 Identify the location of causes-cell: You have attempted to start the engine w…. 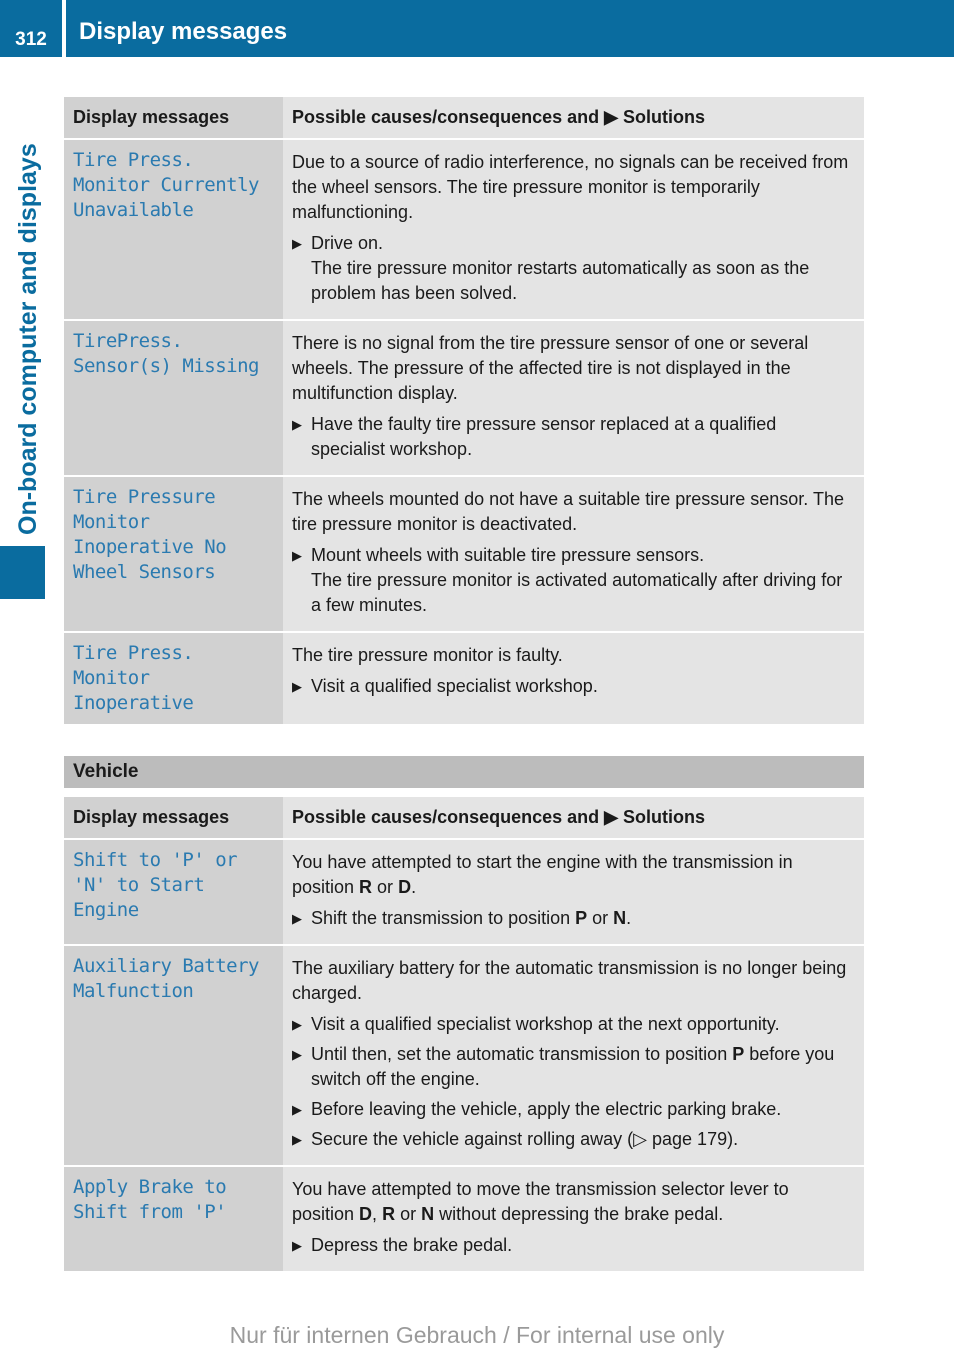
(573, 892).